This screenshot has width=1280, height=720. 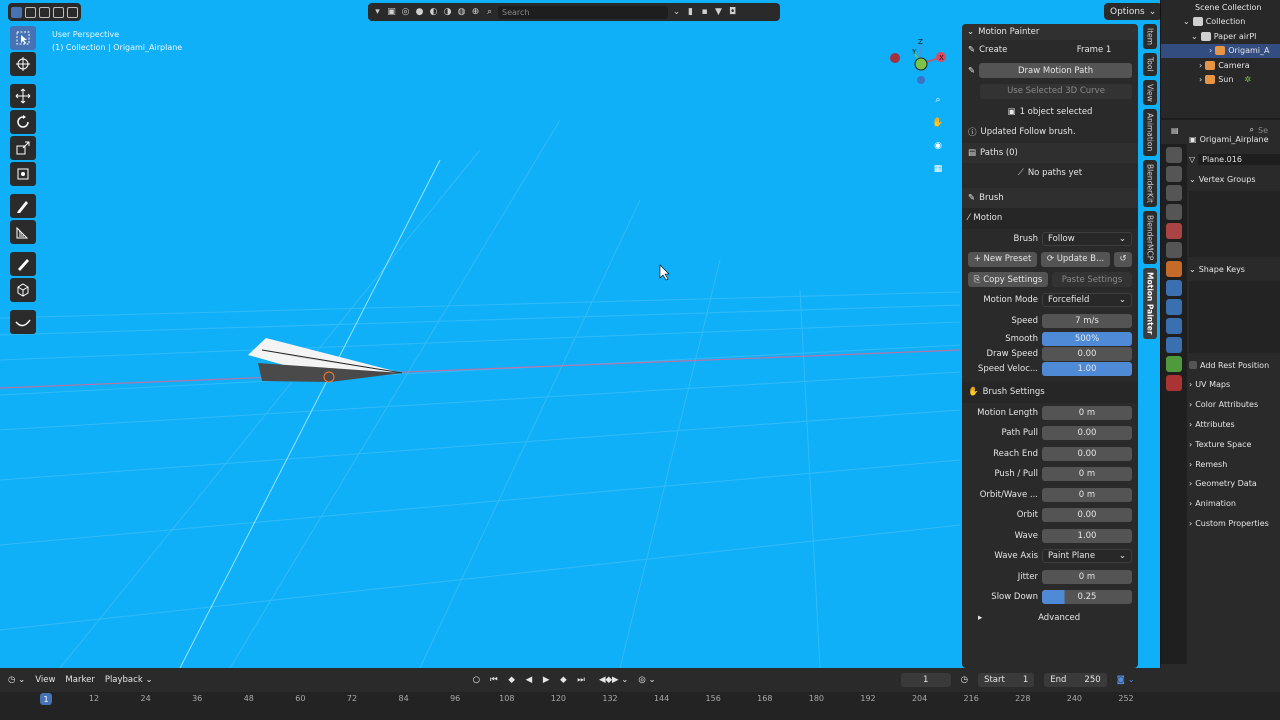 What do you see at coordinates (405, 12) in the screenshot?
I see `wireframe-shading-icon: ◎` at bounding box center [405, 12].